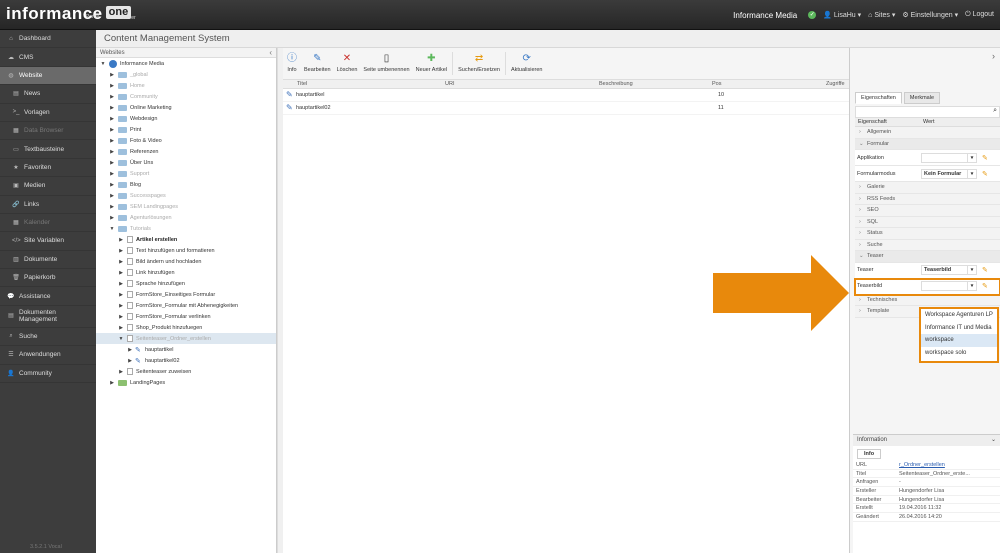 This screenshot has height=553, width=1000. What do you see at coordinates (48, 131) in the screenshot?
I see `sidebar-item-data-browser: ▦ Data Browser` at bounding box center [48, 131].